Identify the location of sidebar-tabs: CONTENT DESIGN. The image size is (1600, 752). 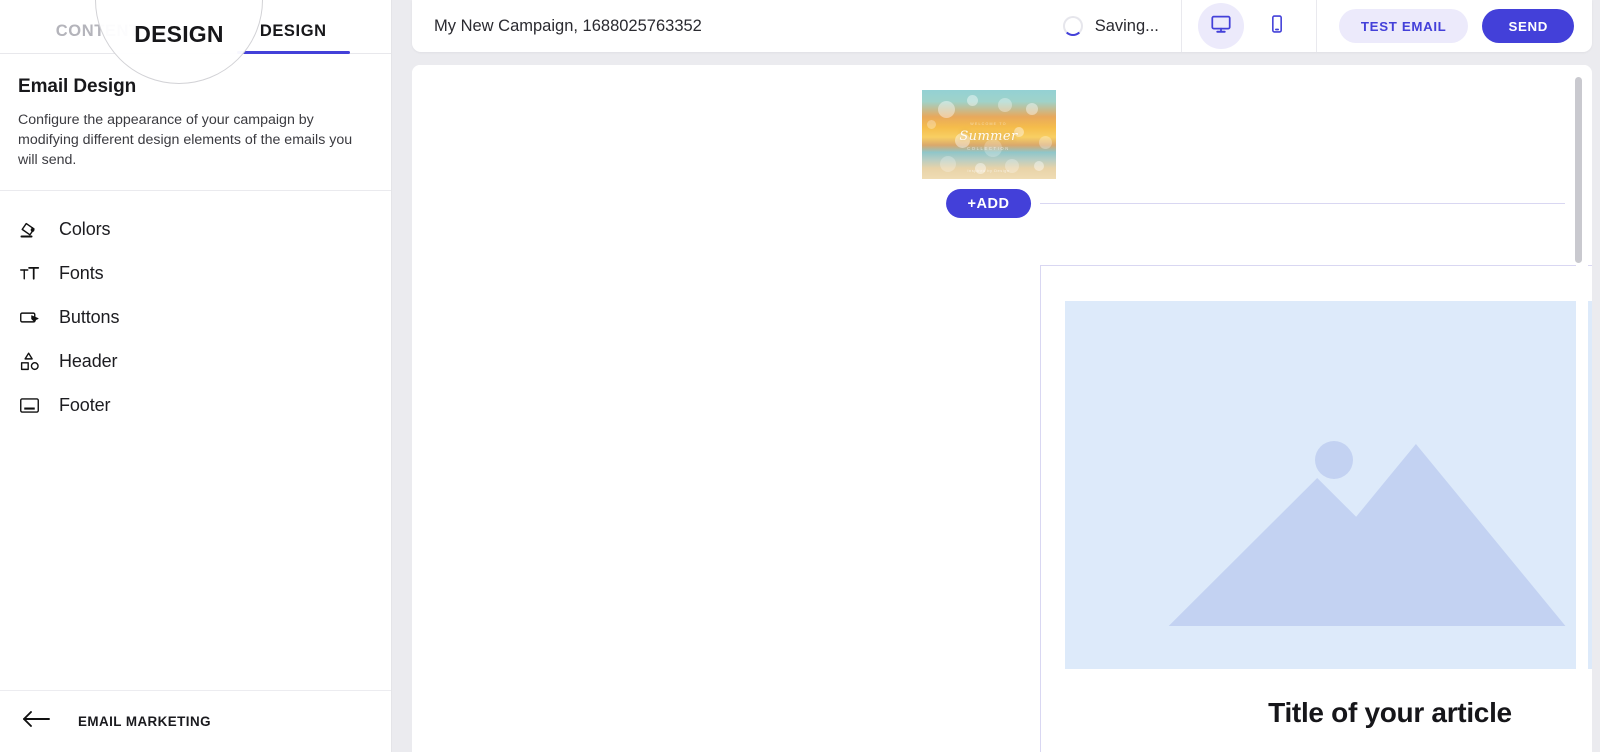
(195, 27).